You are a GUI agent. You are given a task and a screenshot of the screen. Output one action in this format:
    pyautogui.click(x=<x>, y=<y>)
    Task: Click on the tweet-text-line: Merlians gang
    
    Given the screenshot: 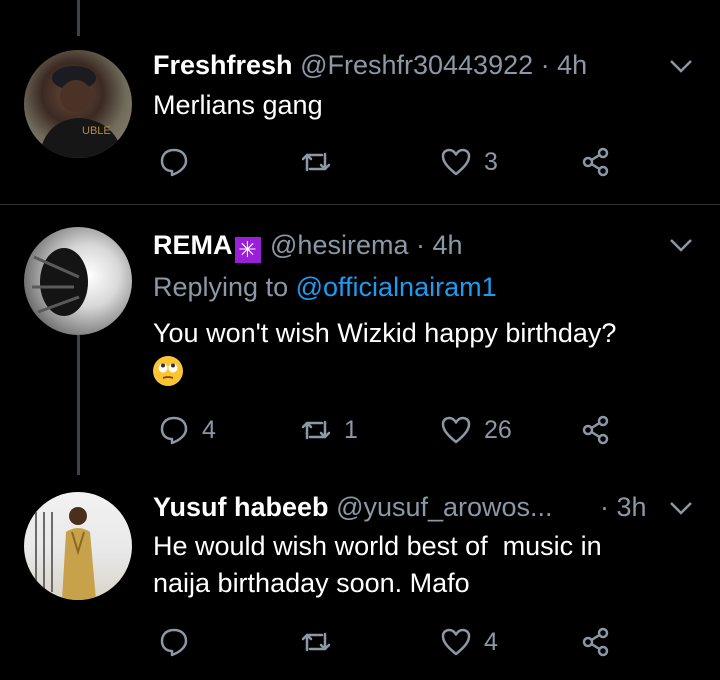 What is the action you would take?
    pyautogui.click(x=238, y=105)
    